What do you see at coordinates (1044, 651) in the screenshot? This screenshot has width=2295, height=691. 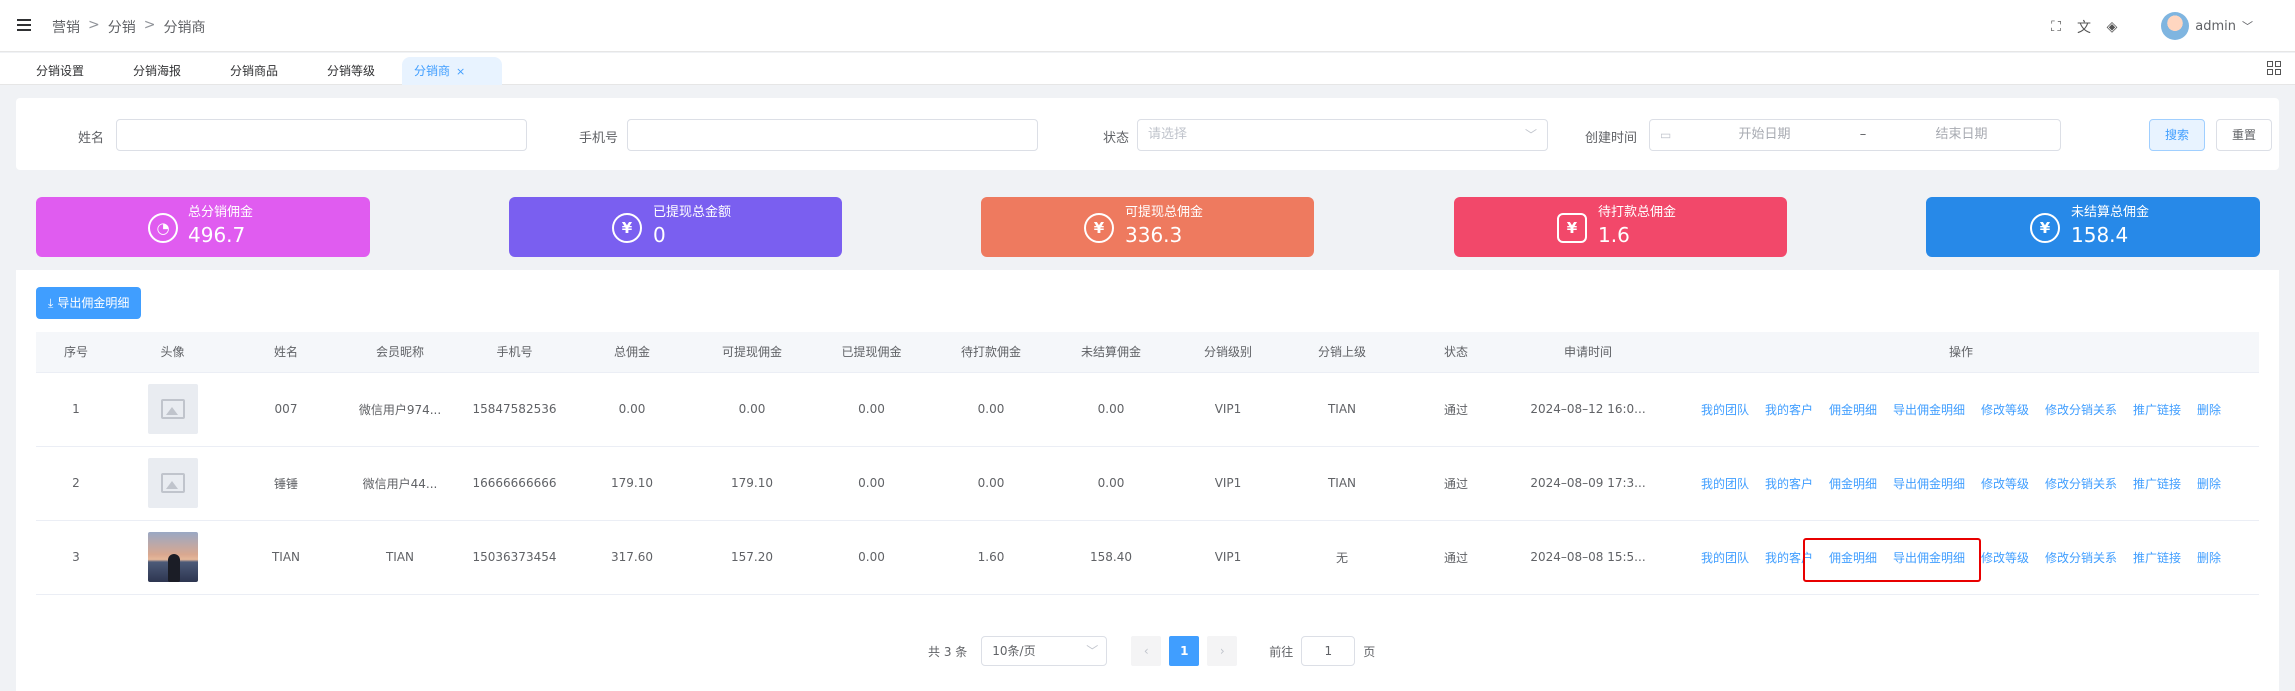 I see `page-size-select: 10条/页 ﹀` at bounding box center [1044, 651].